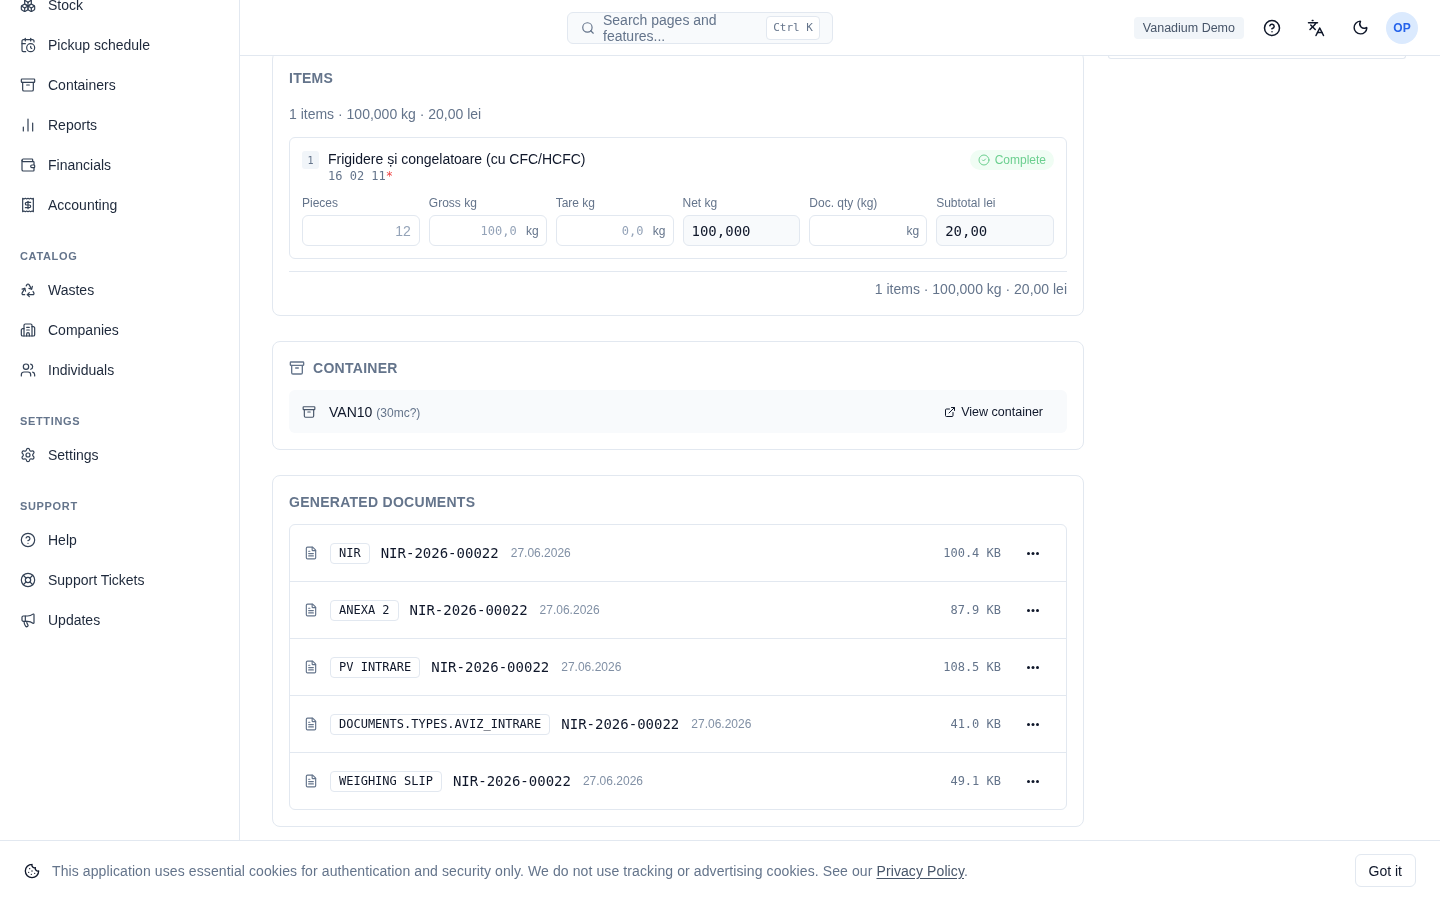 This screenshot has width=1440, height=900. I want to click on workspace-label: Vanadium Demo, so click(1188, 27).